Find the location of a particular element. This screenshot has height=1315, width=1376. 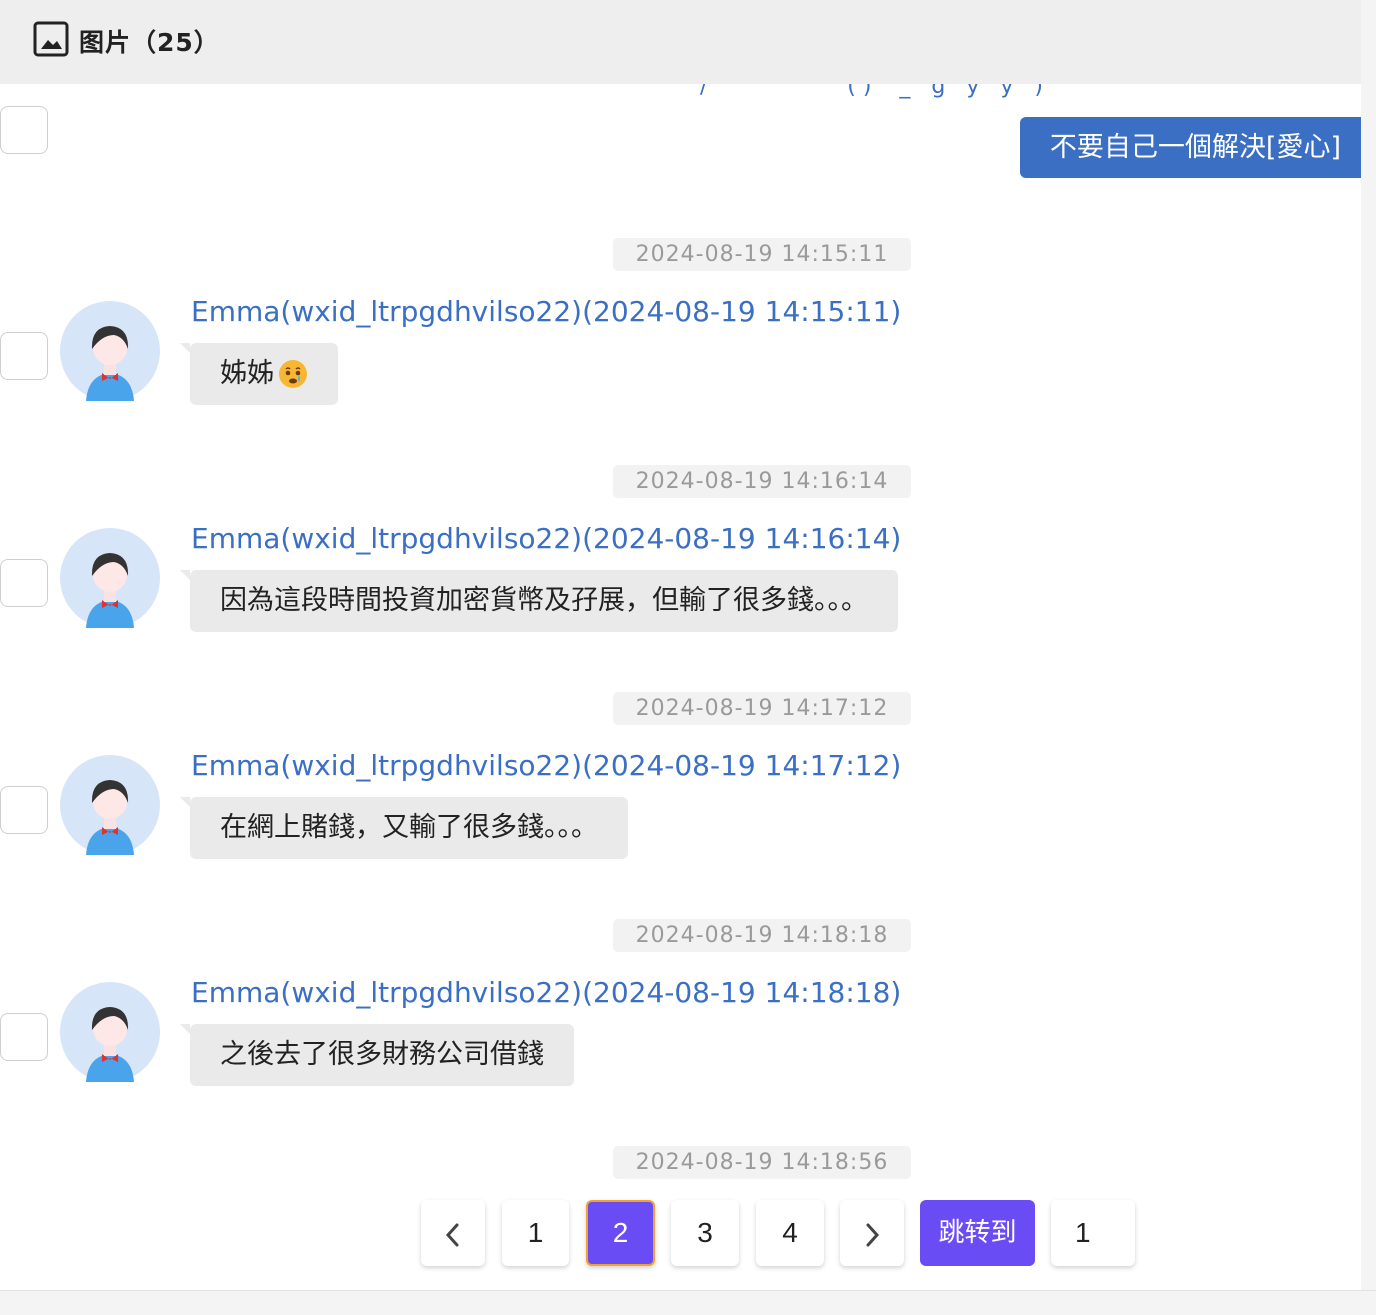

message-bubble: 在網上賭錢，又輸了很多錢。。。 is located at coordinates (404, 828).